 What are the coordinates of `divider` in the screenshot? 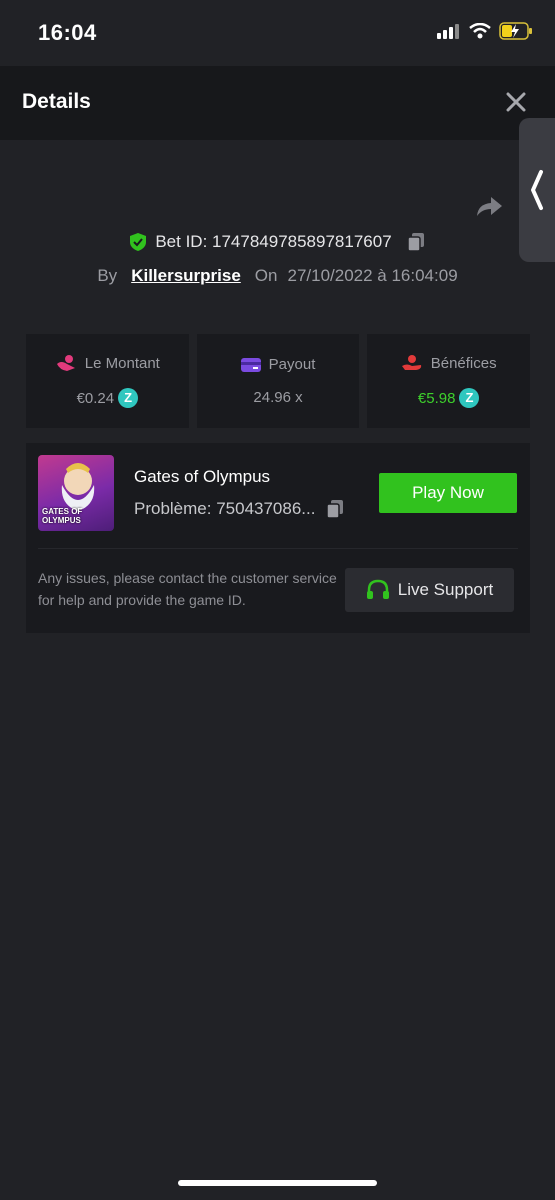 It's located at (278, 548).